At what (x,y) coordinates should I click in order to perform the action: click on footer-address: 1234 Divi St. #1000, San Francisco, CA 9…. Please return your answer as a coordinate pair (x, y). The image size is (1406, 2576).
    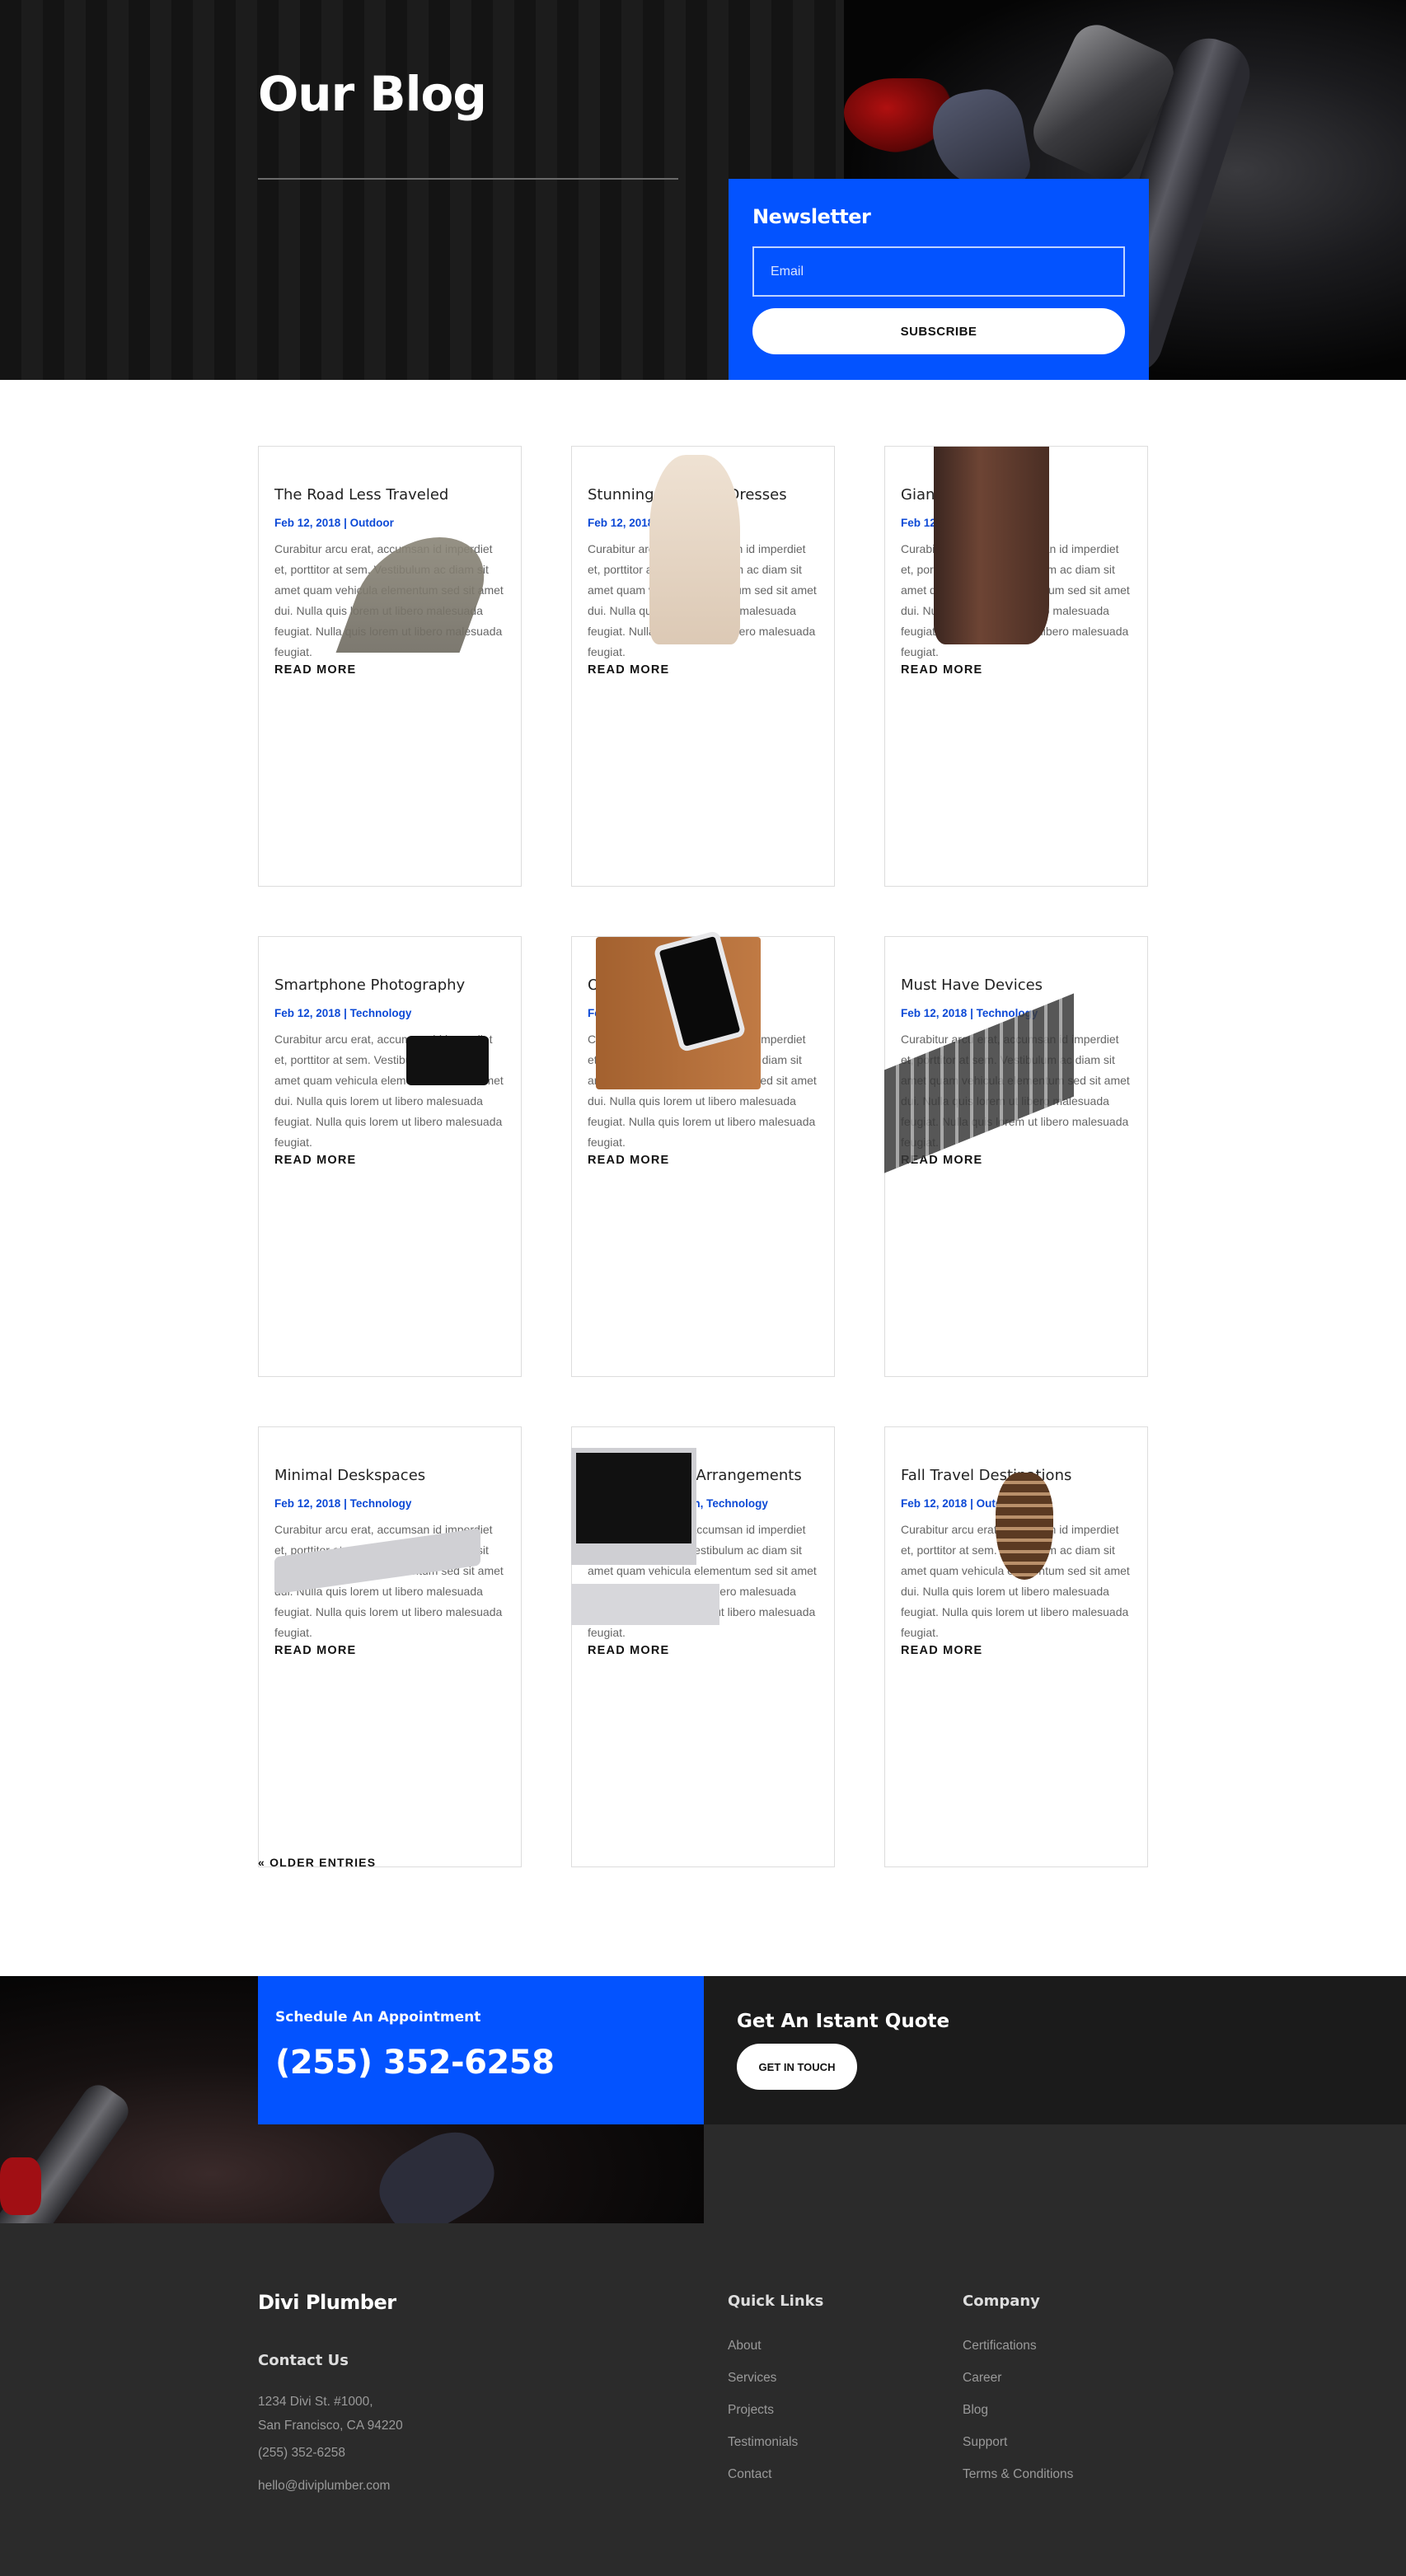
    Looking at the image, I should click on (330, 2414).